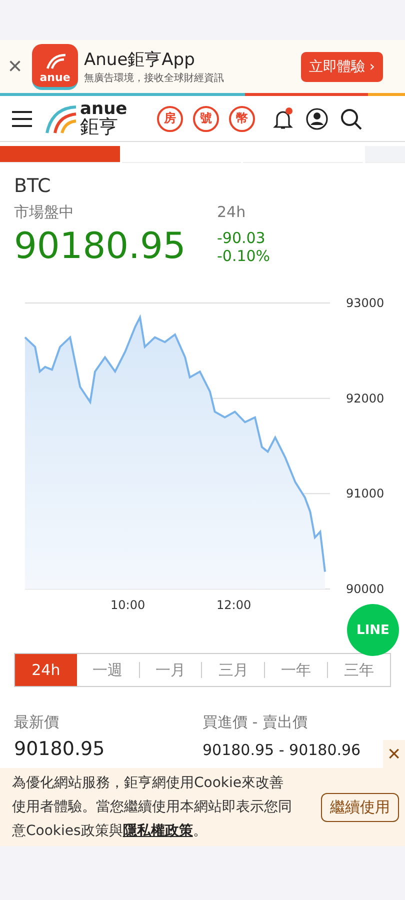  I want to click on symbol-title: BTC, so click(33, 186).